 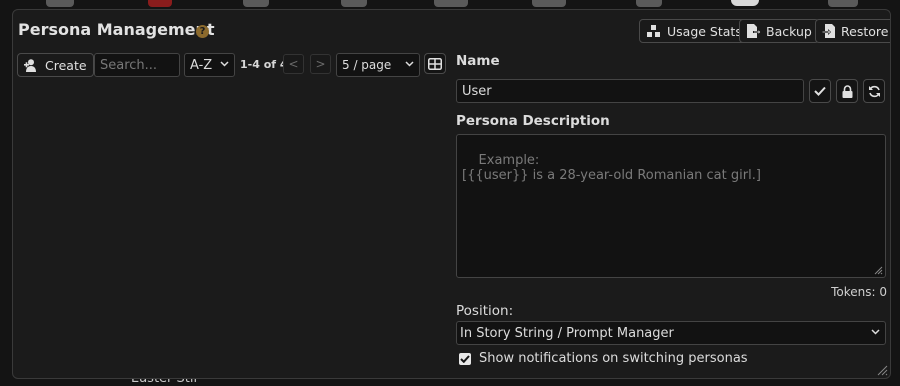 What do you see at coordinates (320, 64) in the screenshot?
I see `next-page-button: >` at bounding box center [320, 64].